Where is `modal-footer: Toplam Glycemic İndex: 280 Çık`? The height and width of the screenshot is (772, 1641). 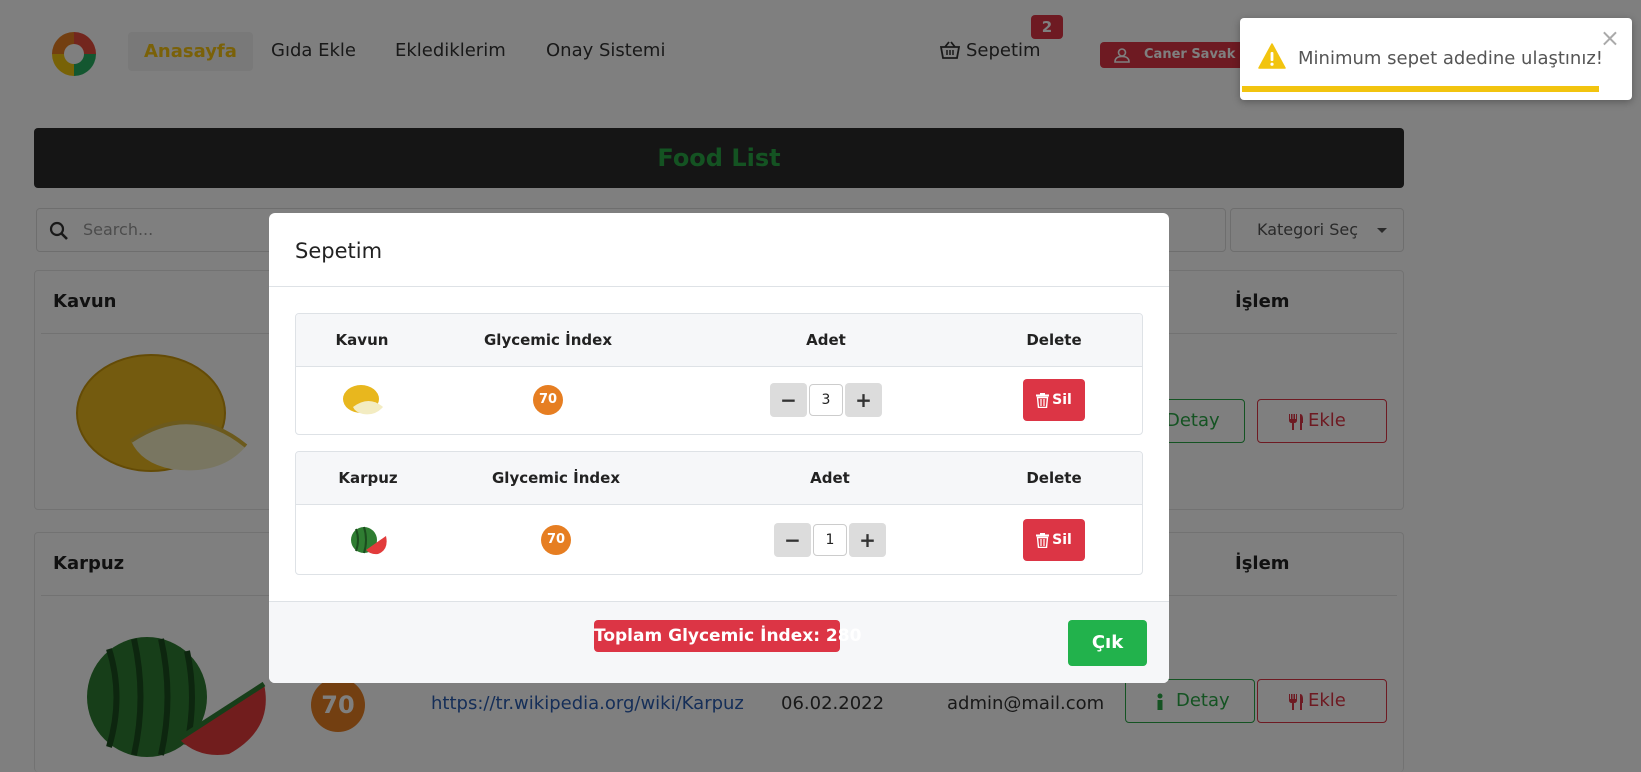
modal-footer: Toplam Glycemic İndex: 280 Çık is located at coordinates (719, 642).